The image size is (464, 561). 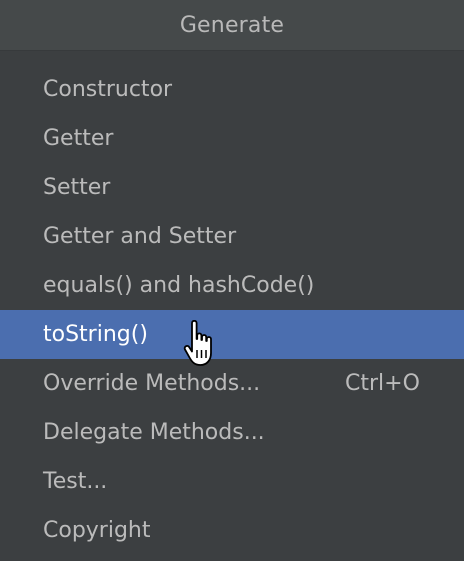 I want to click on menu-item-label: Getter, so click(x=78, y=138).